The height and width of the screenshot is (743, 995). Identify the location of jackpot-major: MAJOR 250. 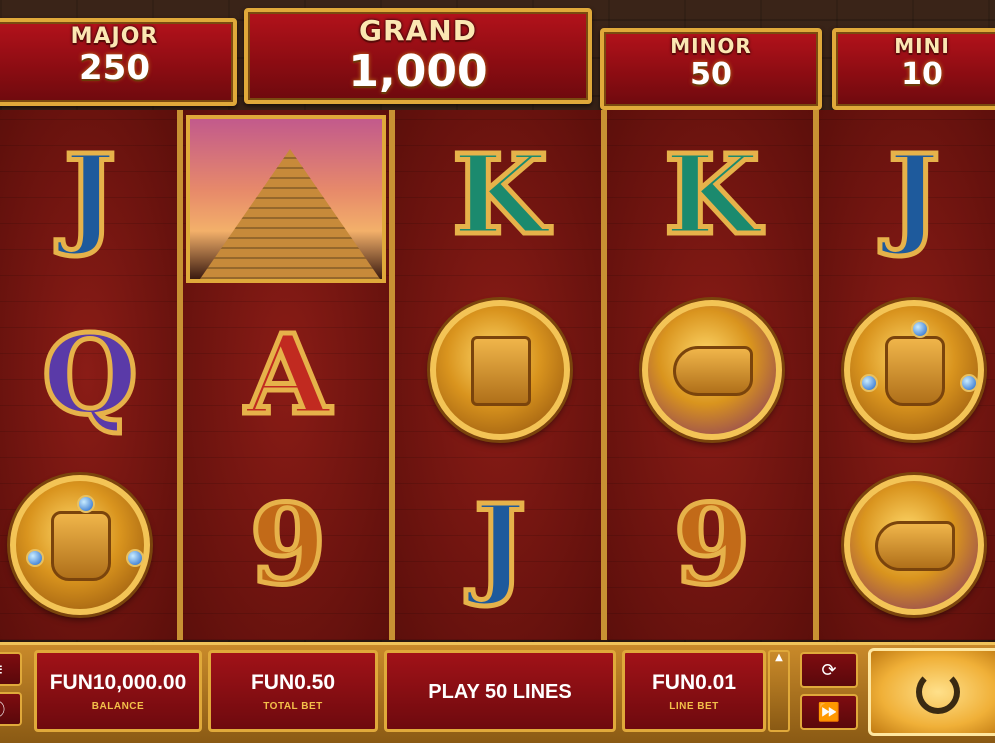
(118, 62).